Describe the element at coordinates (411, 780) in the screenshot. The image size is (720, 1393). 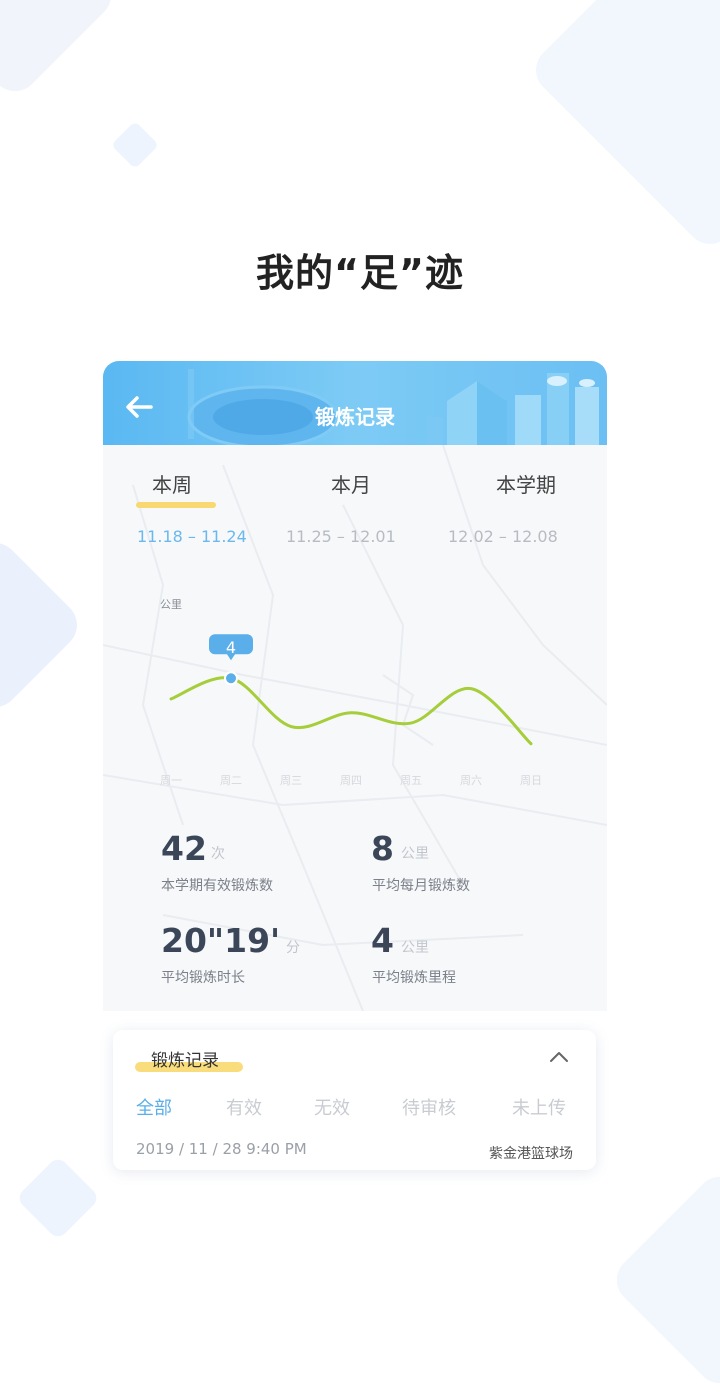
I see `x-tick-label: 周五` at that location.